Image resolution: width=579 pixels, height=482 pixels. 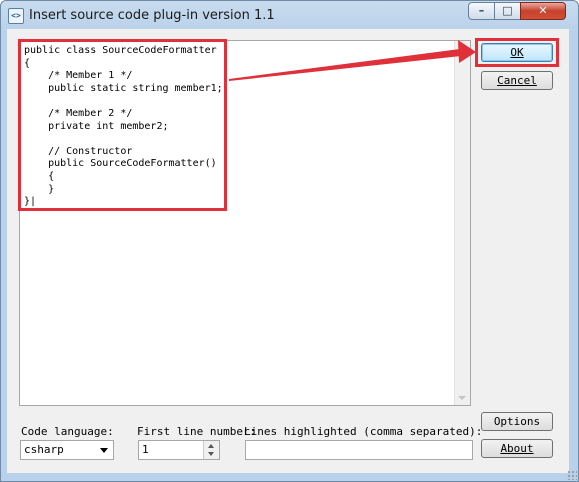 I want to click on cancel-label: Cancel, so click(x=517, y=80).